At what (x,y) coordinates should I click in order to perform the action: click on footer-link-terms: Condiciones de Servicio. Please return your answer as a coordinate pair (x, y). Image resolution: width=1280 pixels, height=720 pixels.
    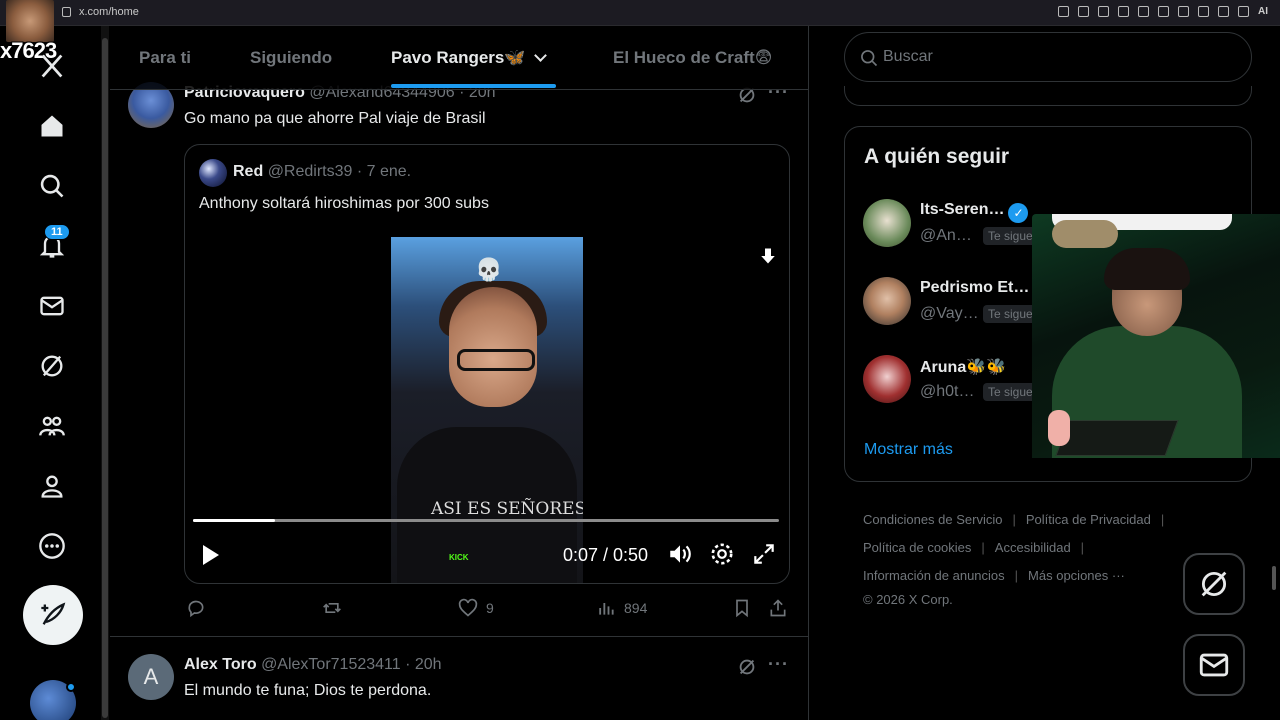
    Looking at the image, I should click on (932, 519).